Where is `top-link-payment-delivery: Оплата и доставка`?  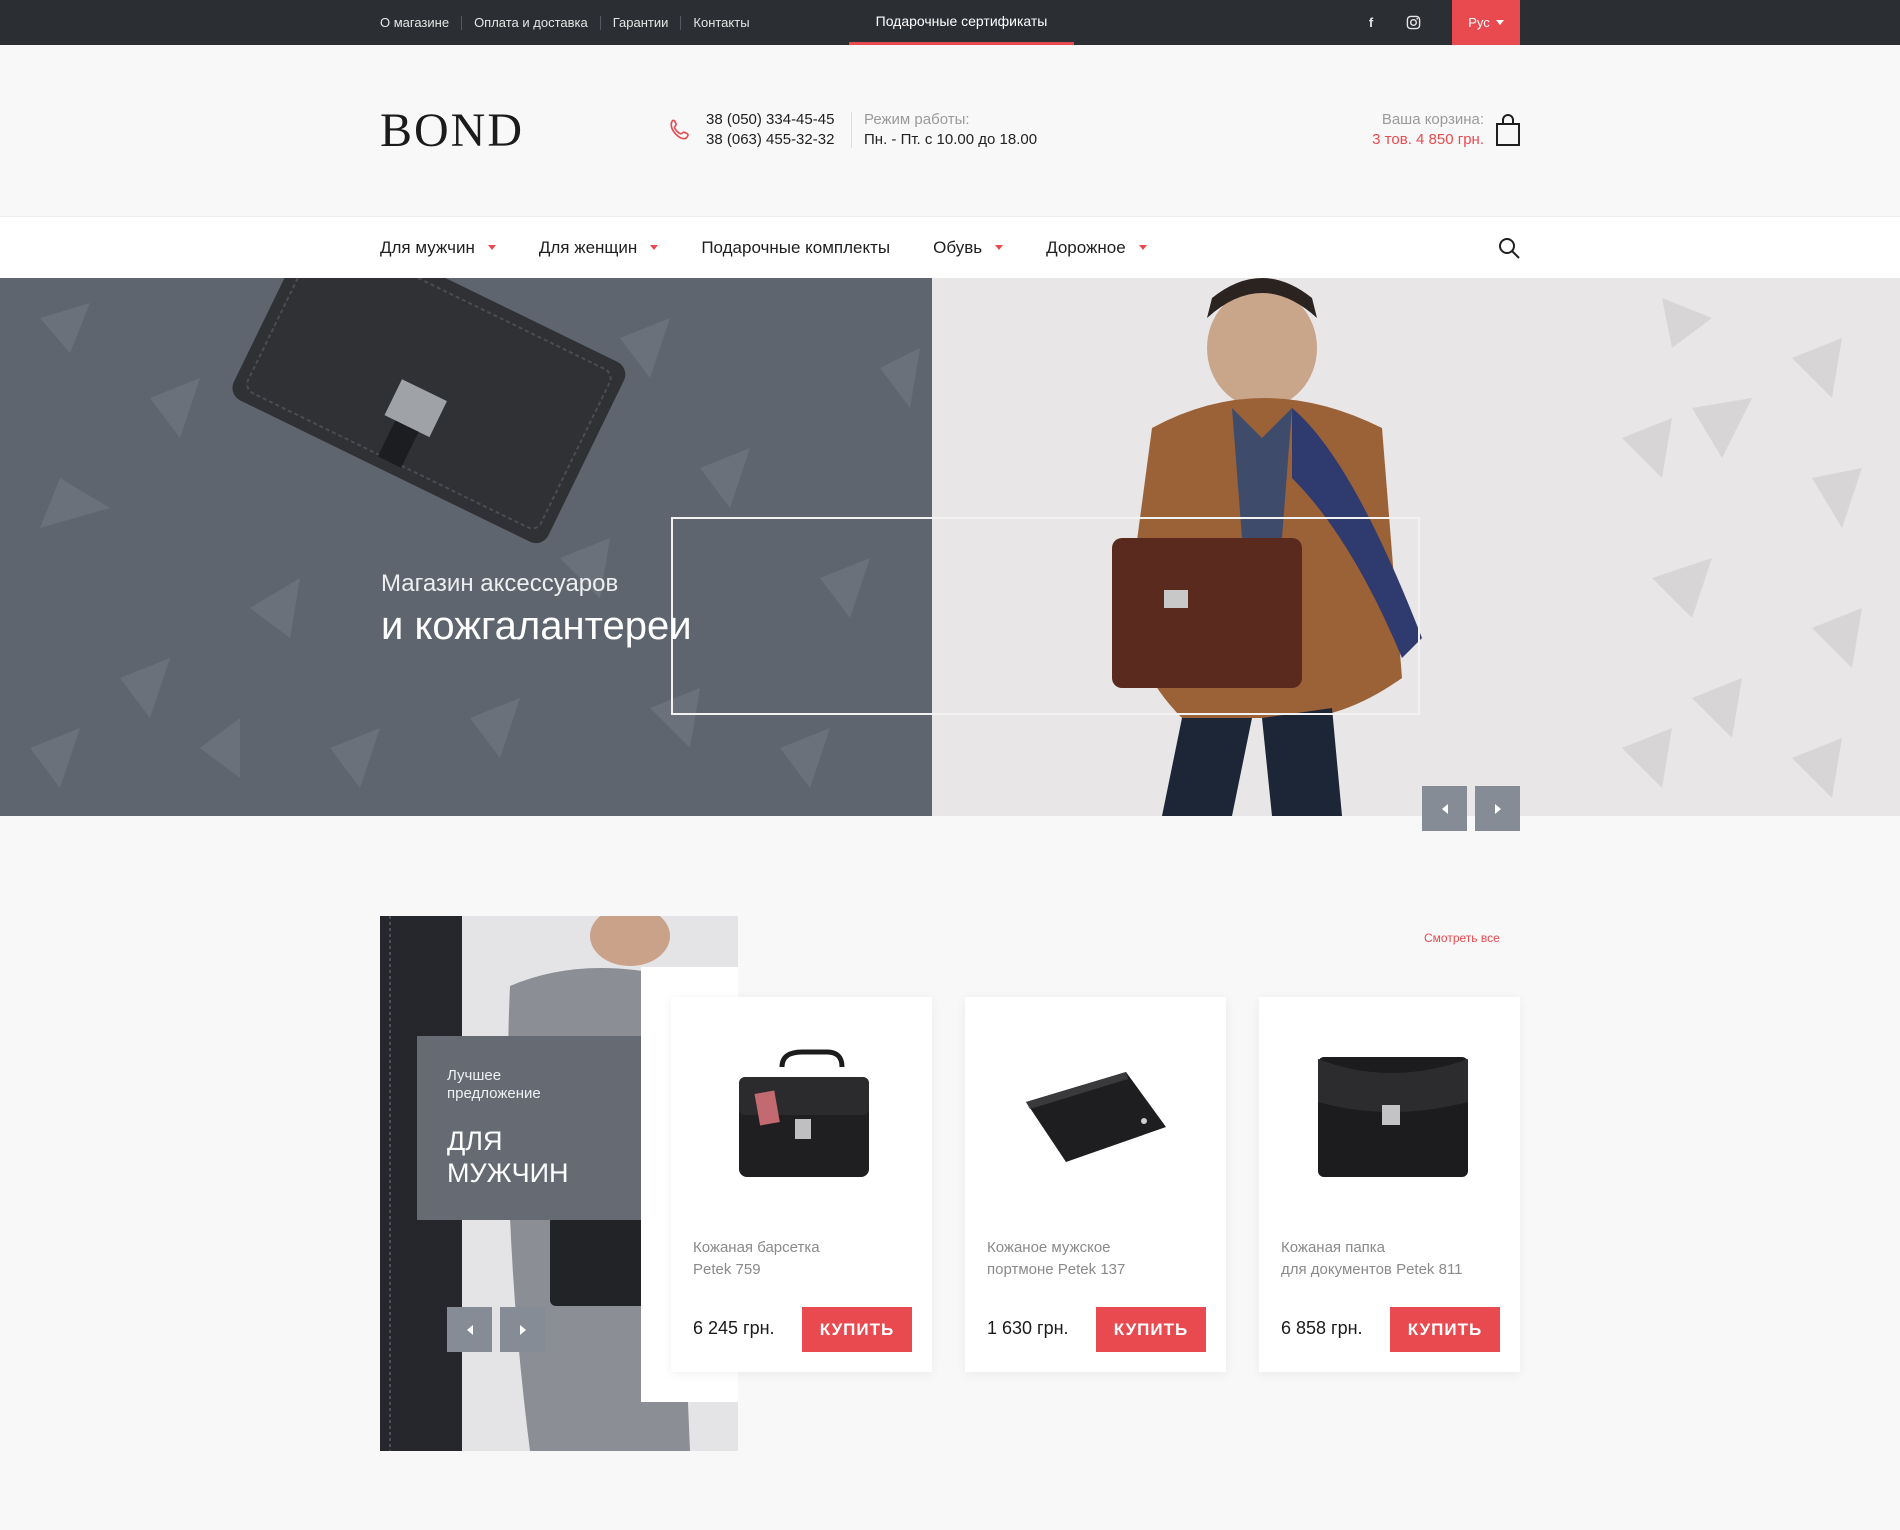
top-link-payment-delivery: Оплата и доставка is located at coordinates (530, 22).